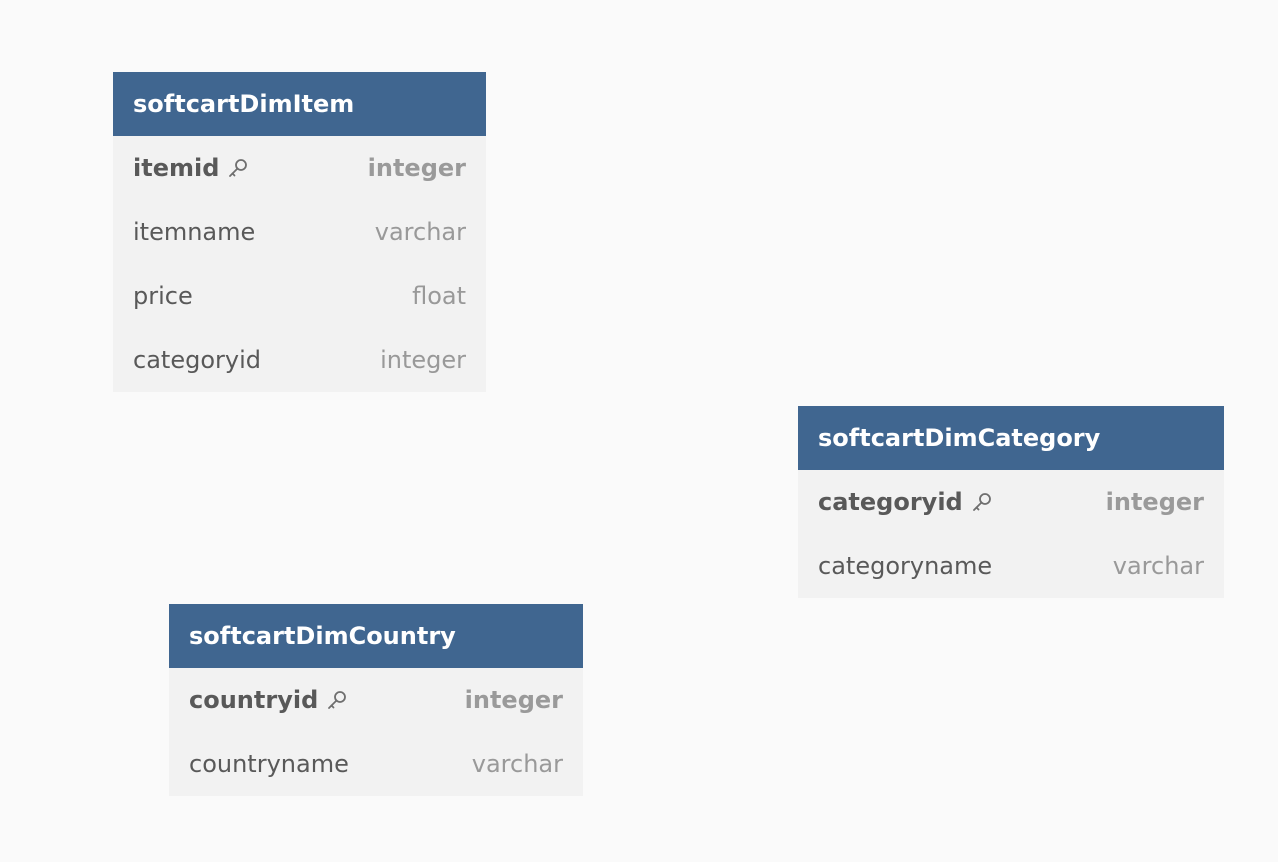 The height and width of the screenshot is (862, 1278). Describe the element at coordinates (376, 764) in the screenshot. I see `table-row: countryname varchar` at that location.